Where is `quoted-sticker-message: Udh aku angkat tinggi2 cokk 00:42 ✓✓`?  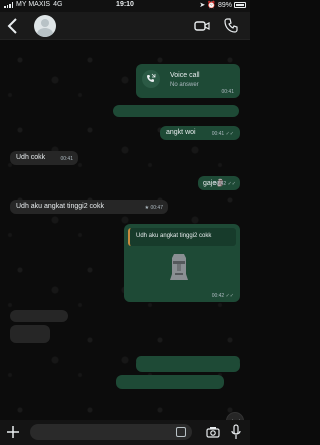 quoted-sticker-message: Udh aku angkat tinggi2 cokk 00:42 ✓✓ is located at coordinates (182, 263).